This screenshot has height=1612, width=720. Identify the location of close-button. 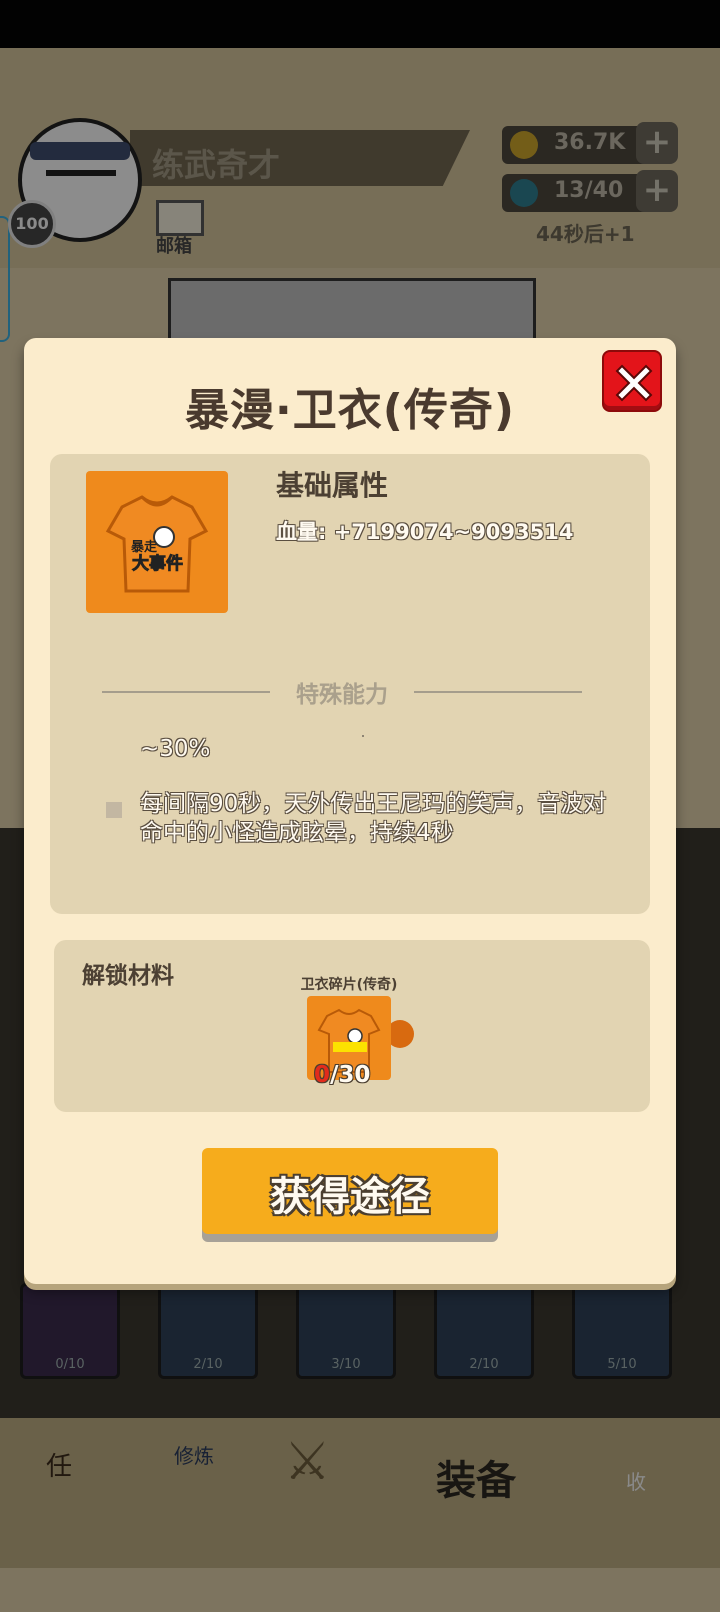
(632, 381).